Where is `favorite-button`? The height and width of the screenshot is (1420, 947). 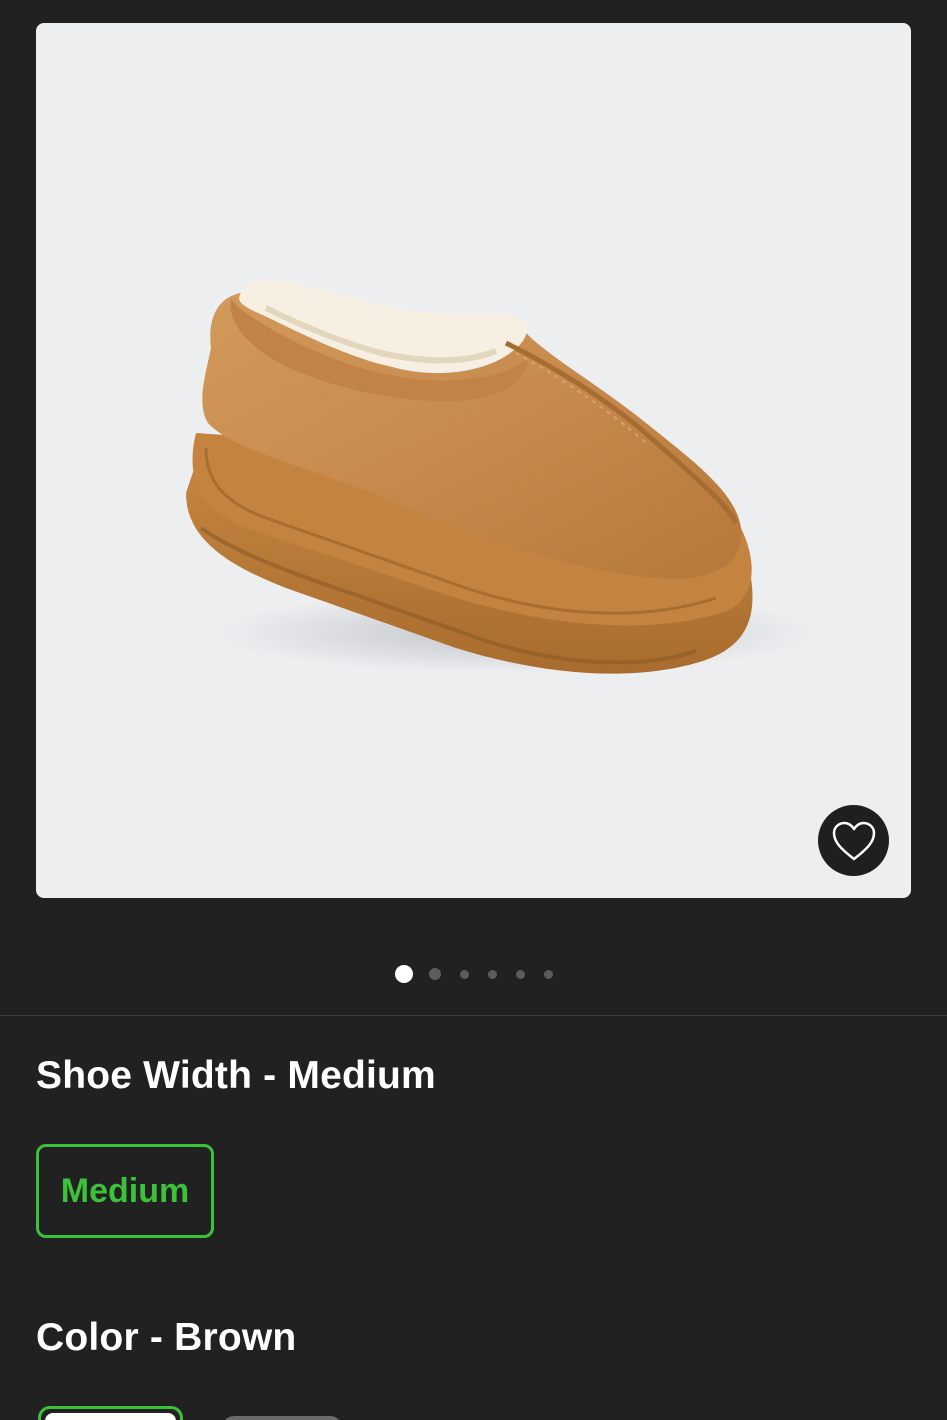
favorite-button is located at coordinates (853, 840).